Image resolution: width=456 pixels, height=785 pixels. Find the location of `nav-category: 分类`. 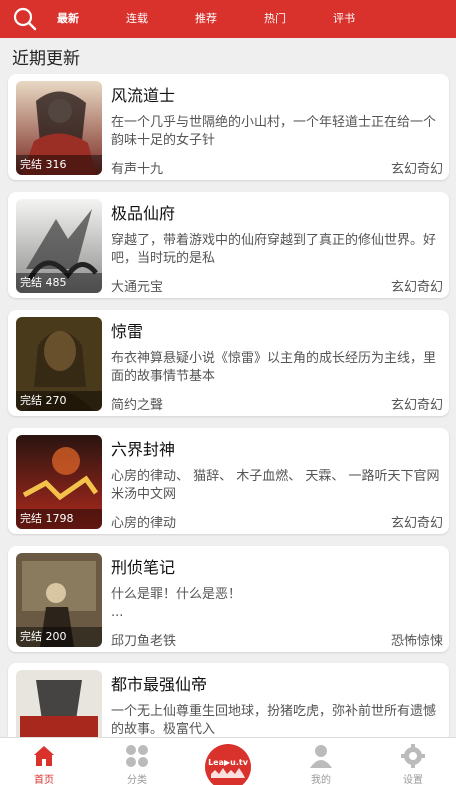

nav-category: 分类 is located at coordinates (137, 761).